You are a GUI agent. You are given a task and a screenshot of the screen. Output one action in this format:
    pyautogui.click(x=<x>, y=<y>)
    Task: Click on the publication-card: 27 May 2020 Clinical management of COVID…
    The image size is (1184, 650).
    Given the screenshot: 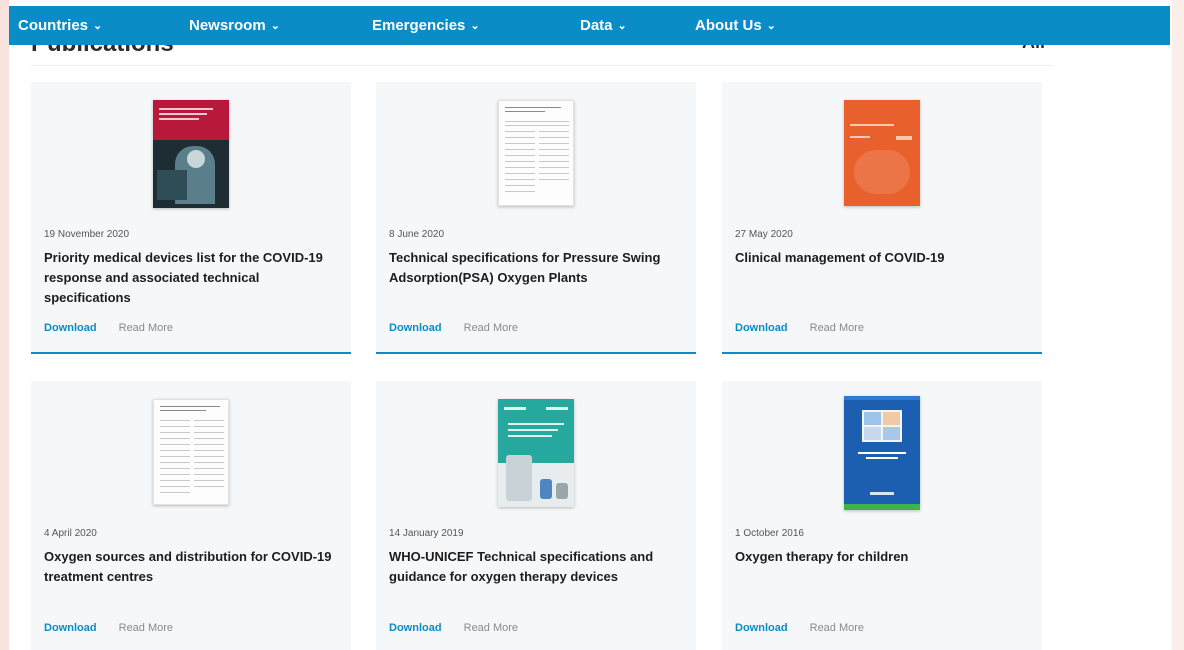 What is the action you would take?
    pyautogui.click(x=882, y=218)
    